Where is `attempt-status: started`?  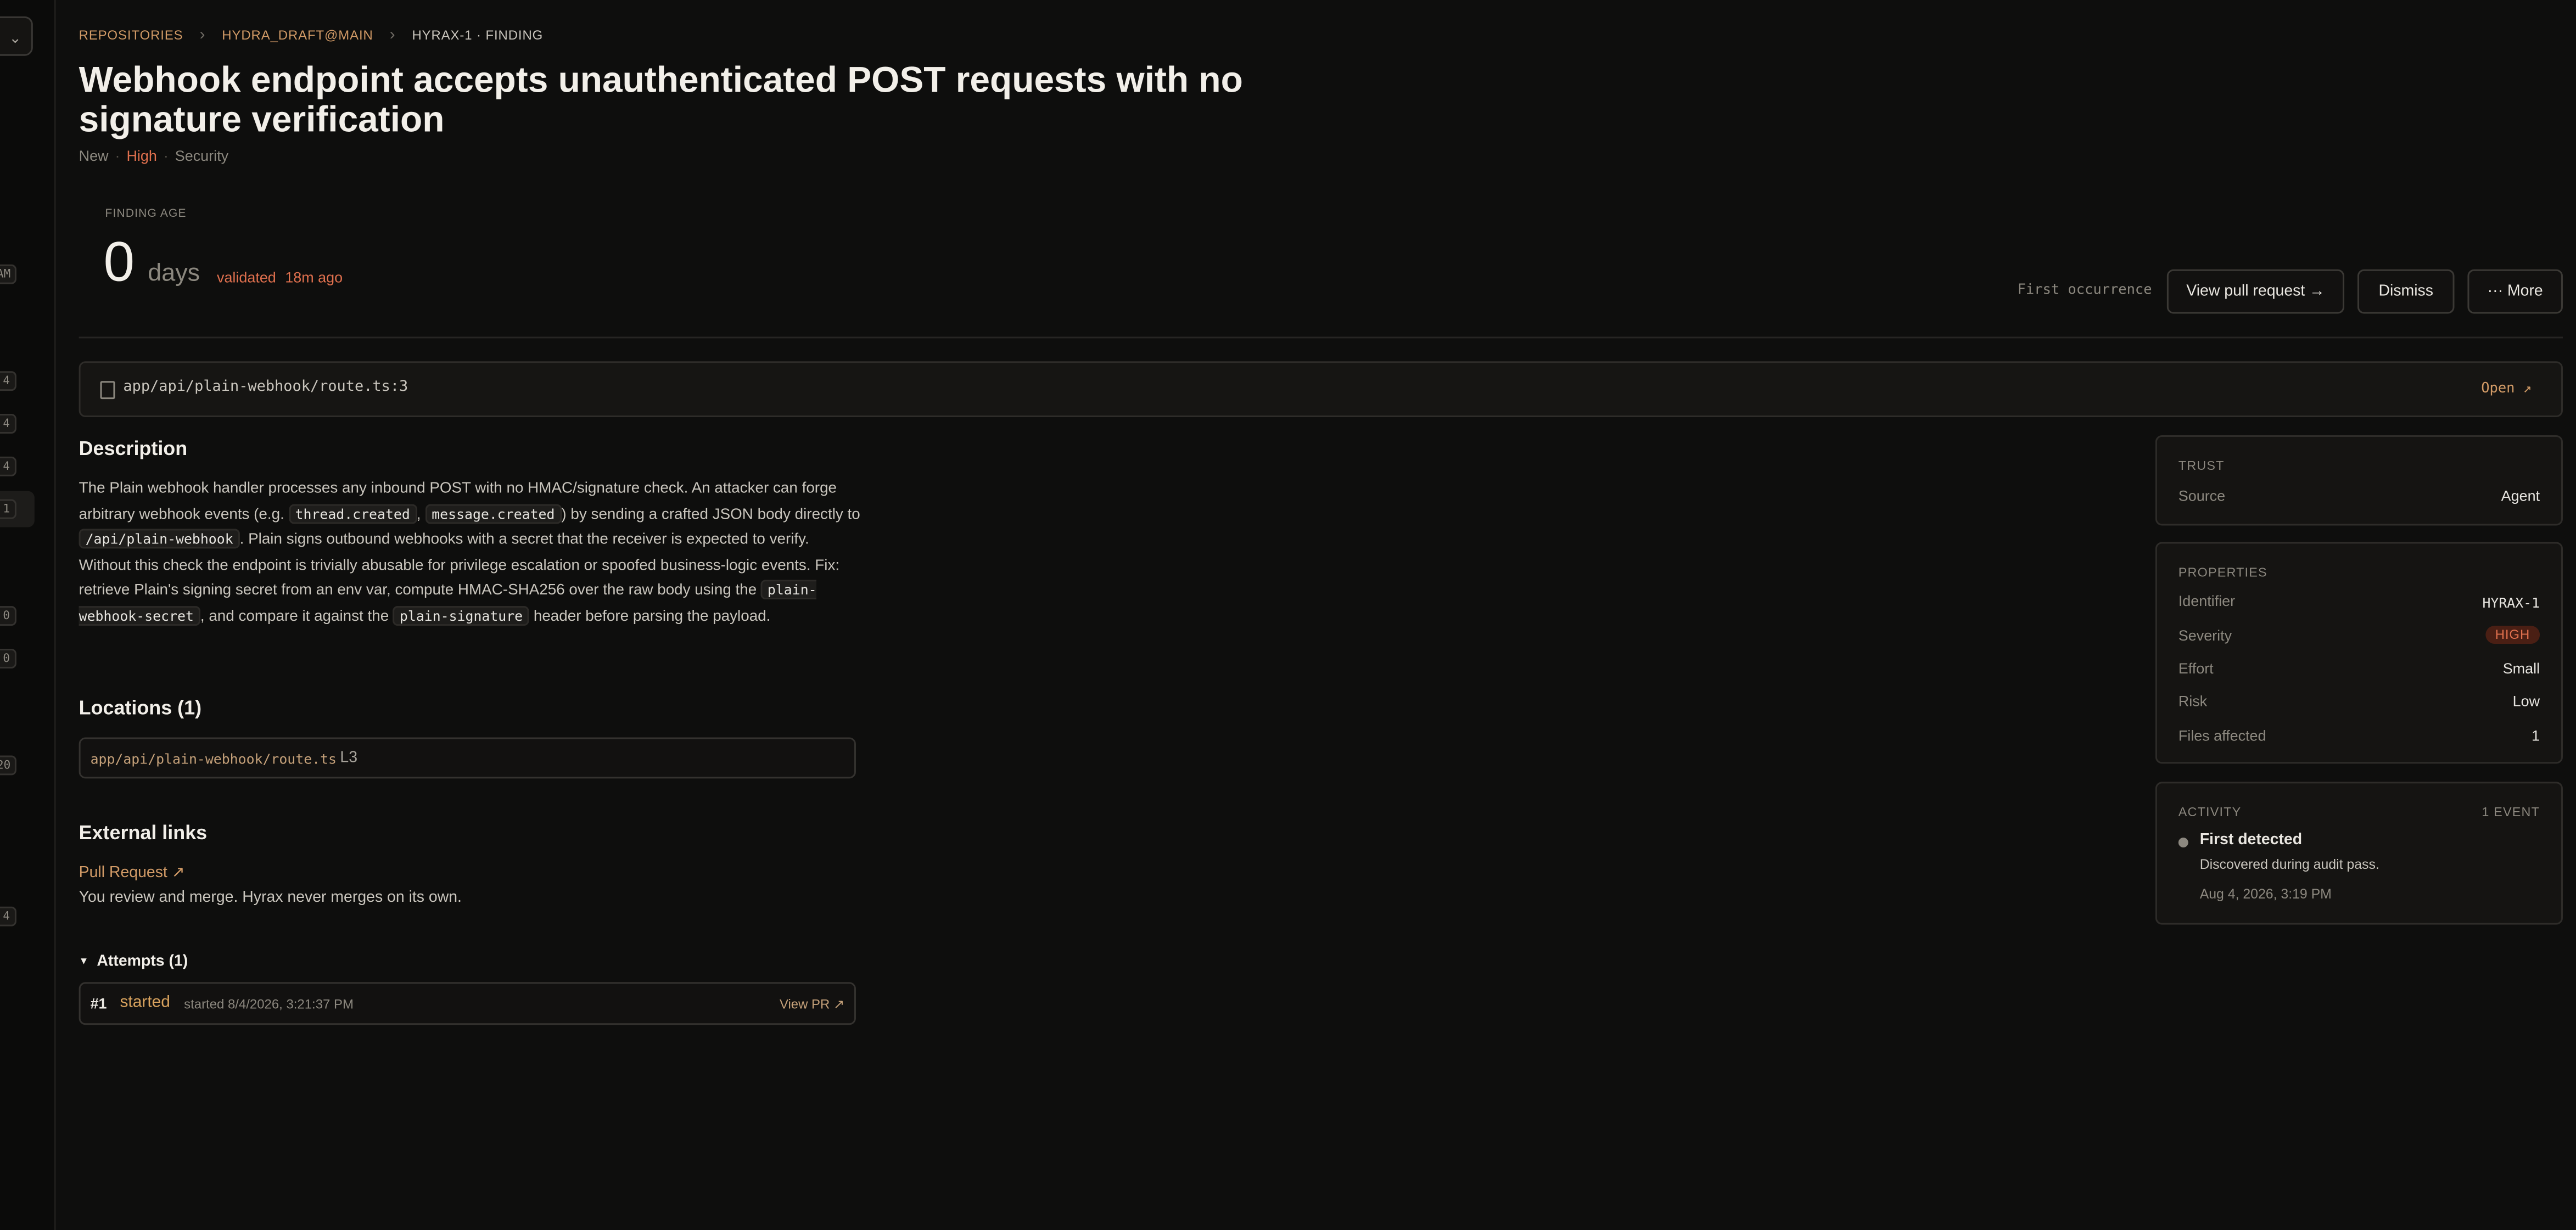 attempt-status: started is located at coordinates (145, 1003).